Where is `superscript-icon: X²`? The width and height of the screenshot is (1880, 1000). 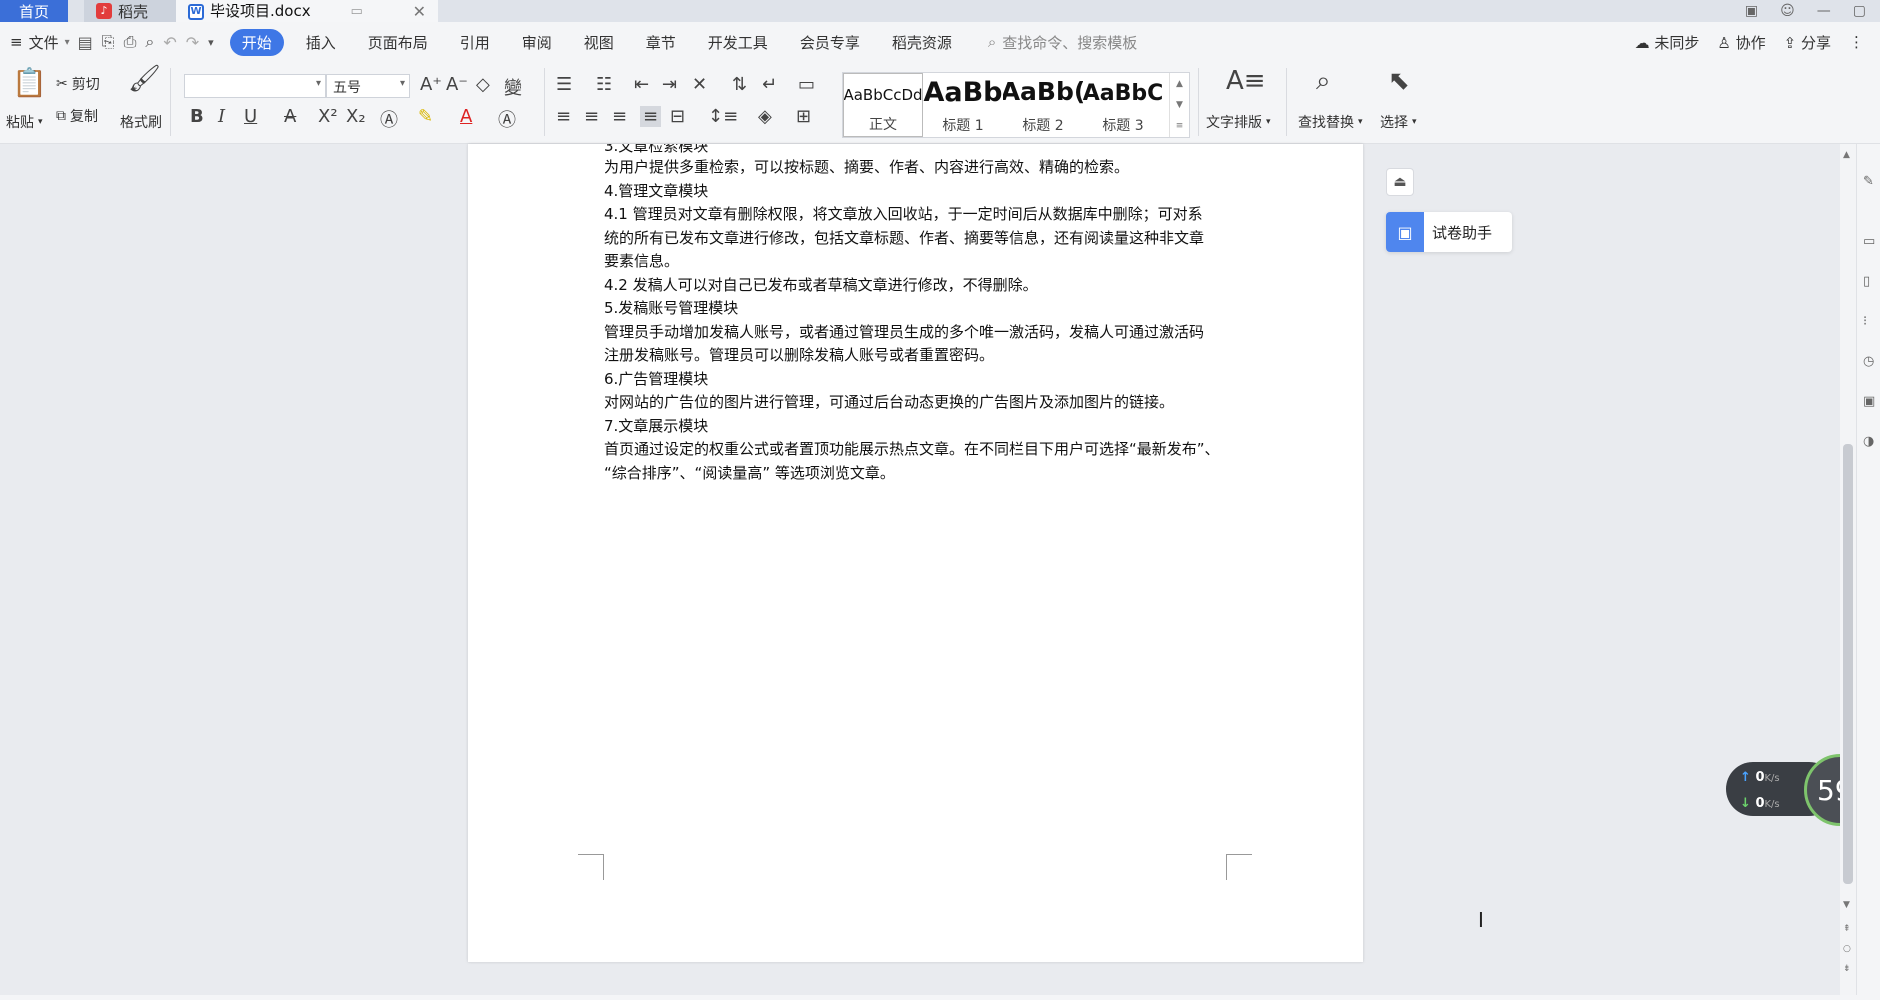
superscript-icon: X² is located at coordinates (328, 116).